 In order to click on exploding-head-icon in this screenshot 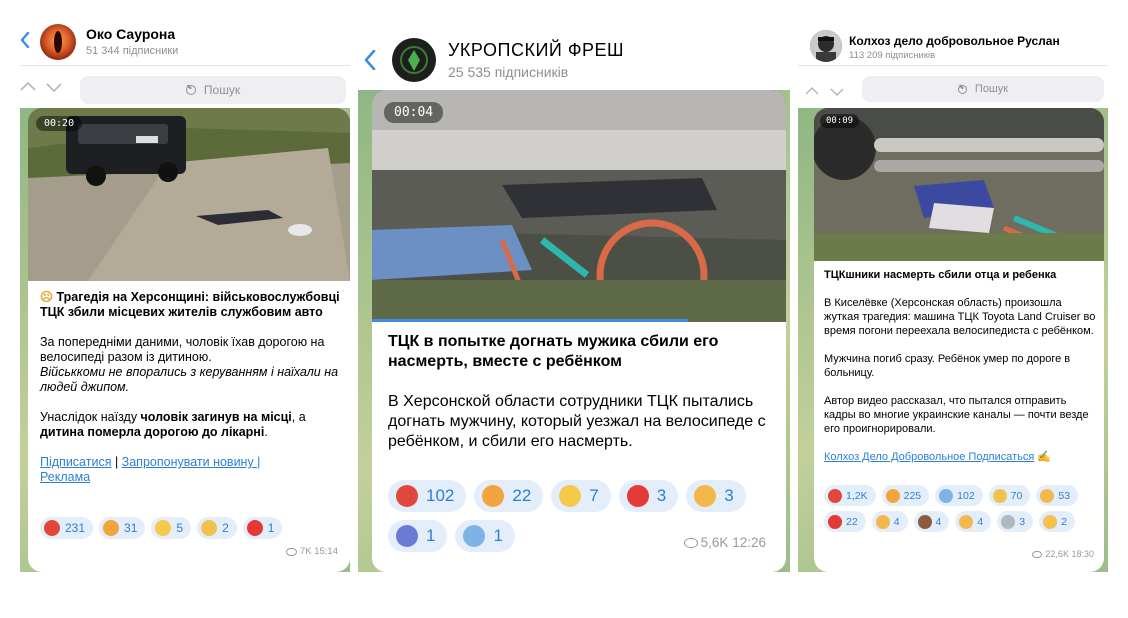, I will do `click(493, 496)`.